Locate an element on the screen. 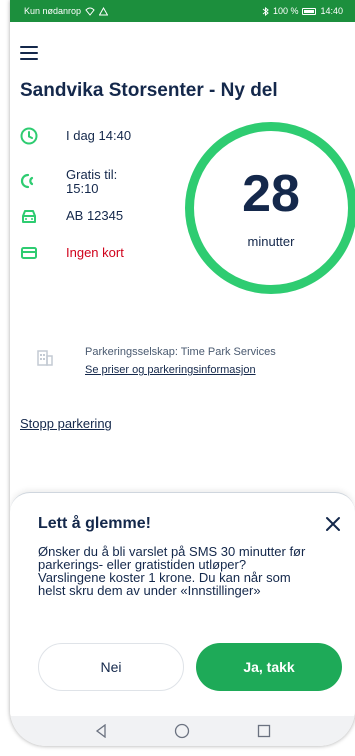  car-icon is located at coordinates (29, 216).